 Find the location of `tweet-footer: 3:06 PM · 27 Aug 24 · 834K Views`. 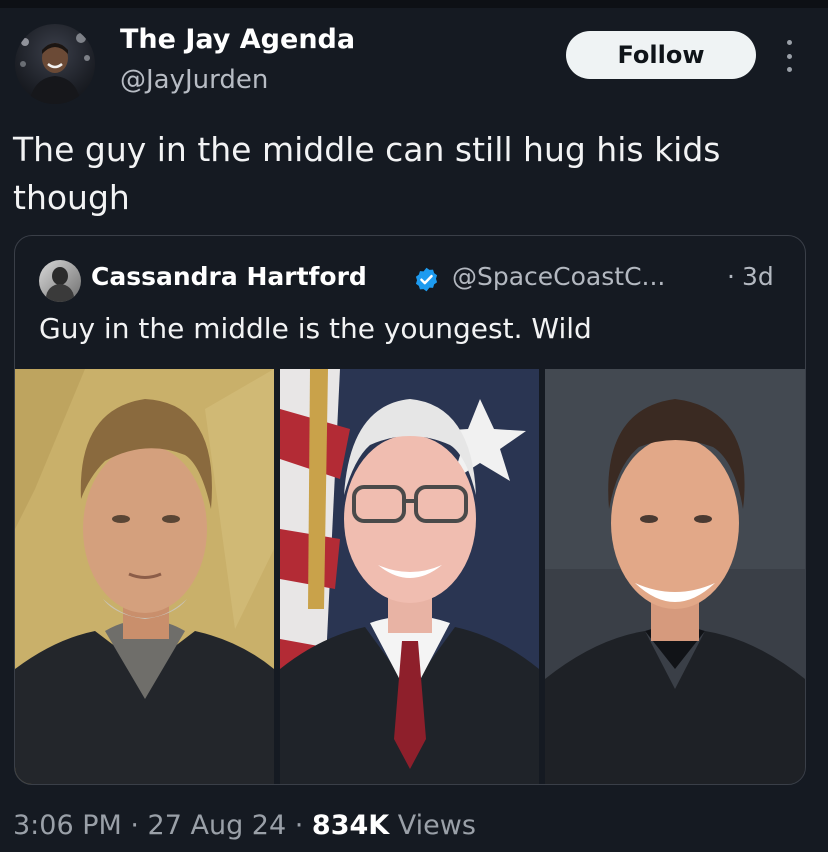

tweet-footer: 3:06 PM · 27 Aug 24 · 834K Views is located at coordinates (244, 825).